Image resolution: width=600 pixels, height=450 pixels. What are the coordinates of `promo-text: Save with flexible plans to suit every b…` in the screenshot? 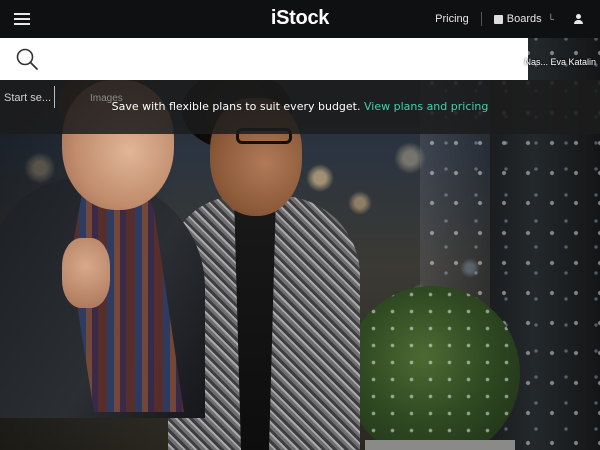 It's located at (236, 106).